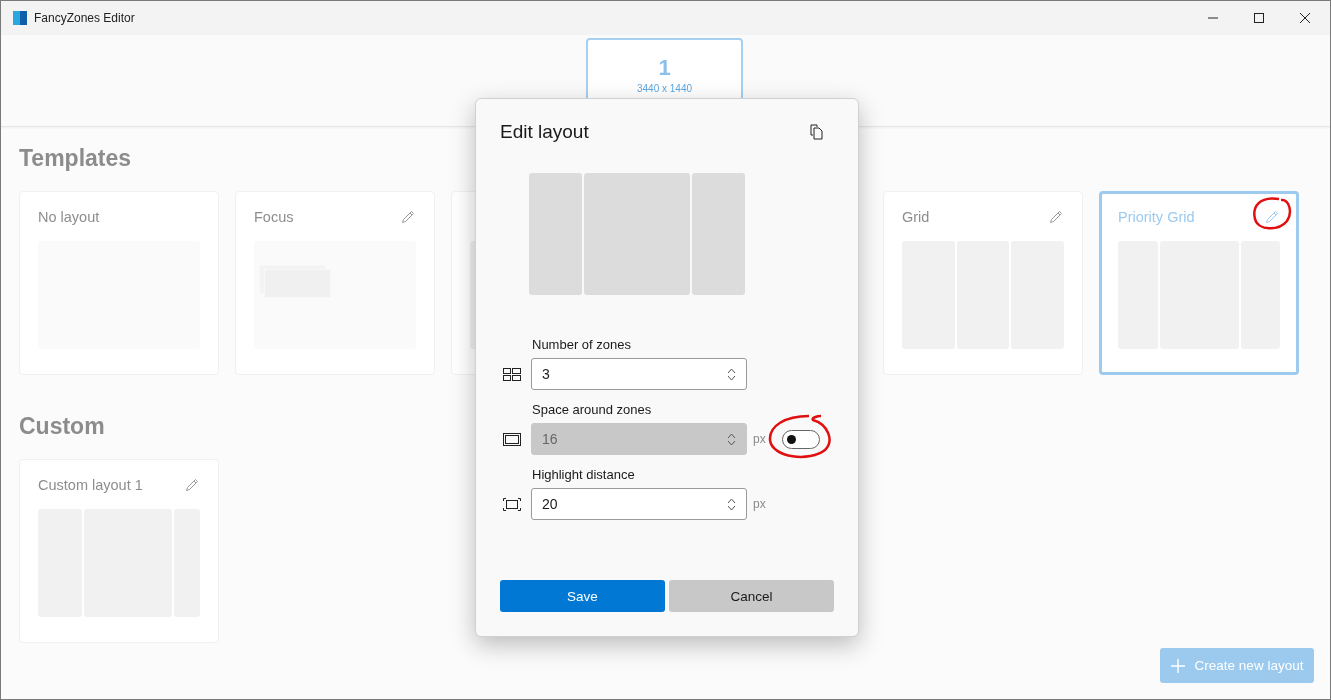  I want to click on layout-card: Grid, so click(983, 283).